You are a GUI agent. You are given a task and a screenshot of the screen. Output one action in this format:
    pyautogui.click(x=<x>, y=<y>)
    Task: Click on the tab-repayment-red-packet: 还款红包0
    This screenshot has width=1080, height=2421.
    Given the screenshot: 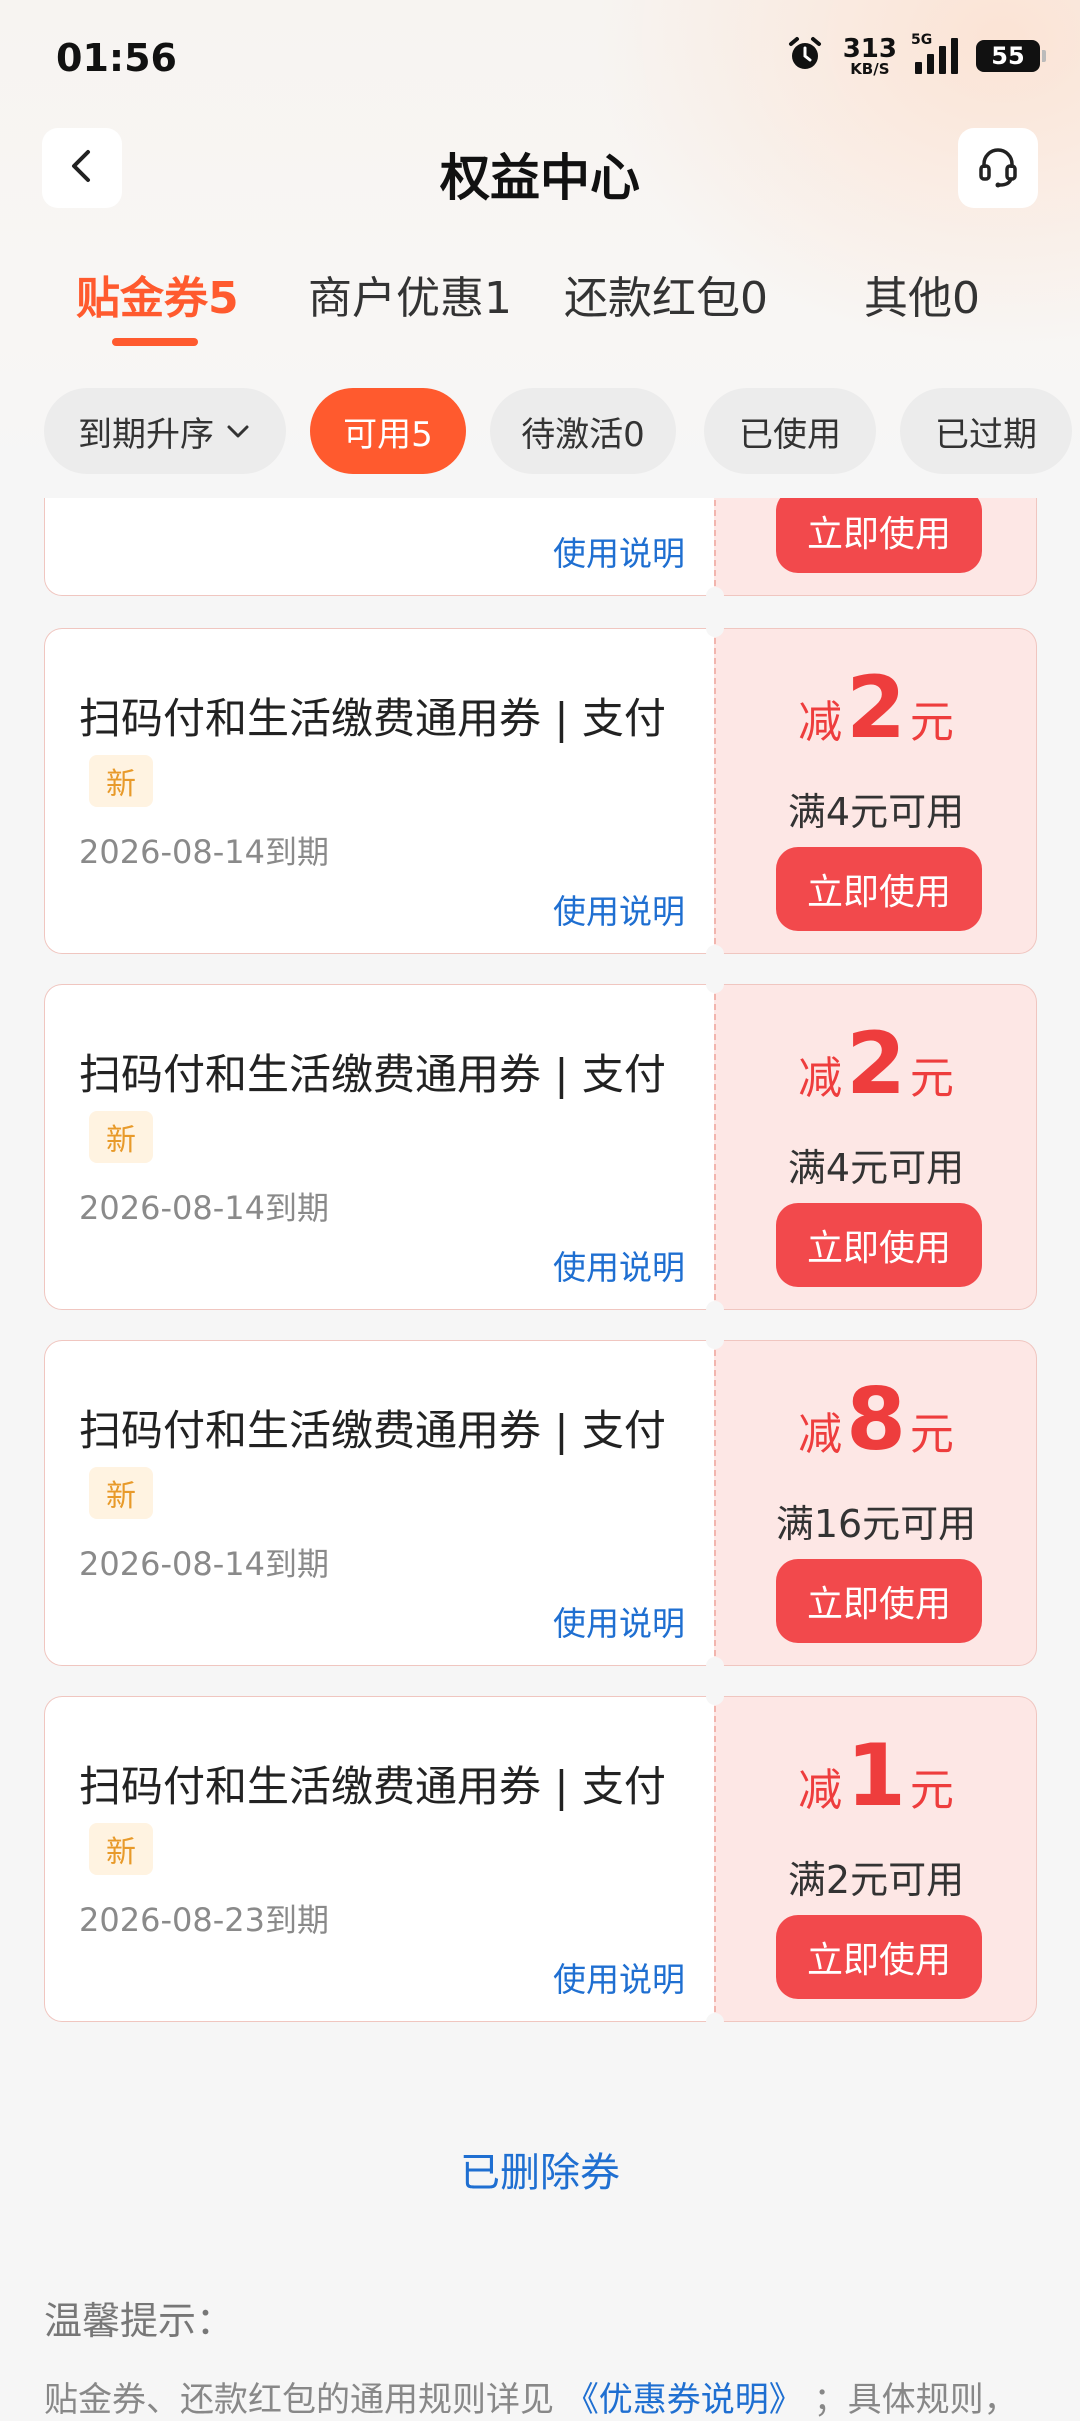 What is the action you would take?
    pyautogui.click(x=666, y=294)
    